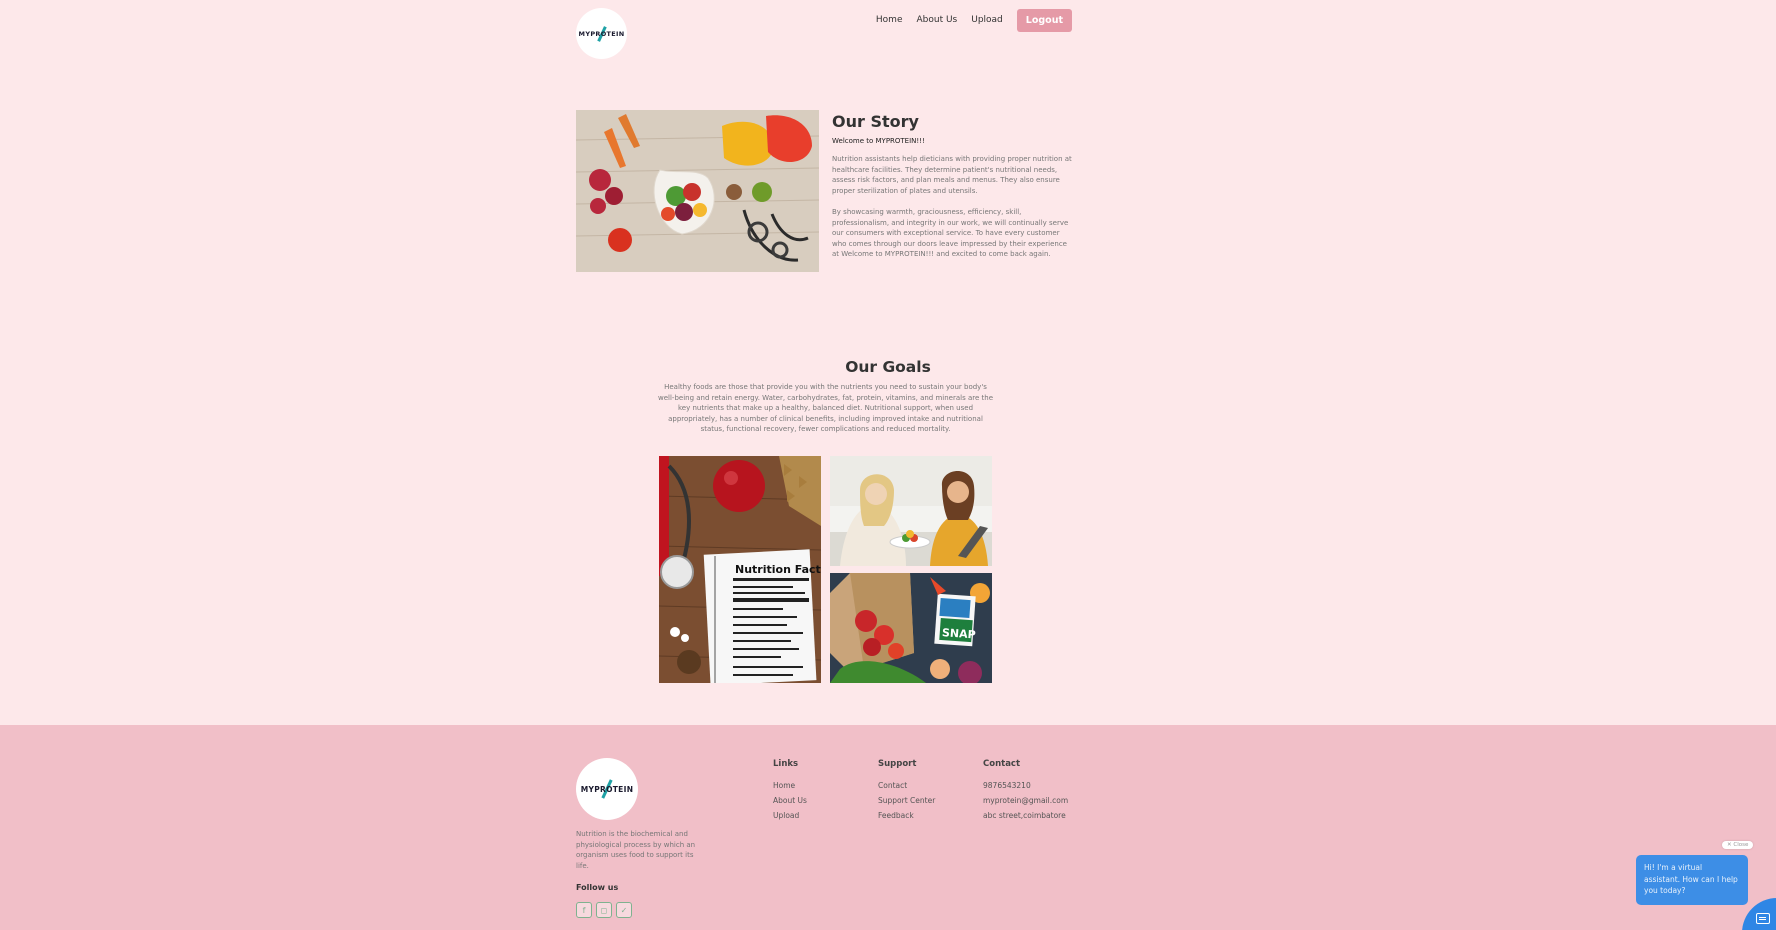 Image resolution: width=1776 pixels, height=930 pixels. What do you see at coordinates (967, 20) in the screenshot?
I see `main-nav: Home About Us Upload Logout` at bounding box center [967, 20].